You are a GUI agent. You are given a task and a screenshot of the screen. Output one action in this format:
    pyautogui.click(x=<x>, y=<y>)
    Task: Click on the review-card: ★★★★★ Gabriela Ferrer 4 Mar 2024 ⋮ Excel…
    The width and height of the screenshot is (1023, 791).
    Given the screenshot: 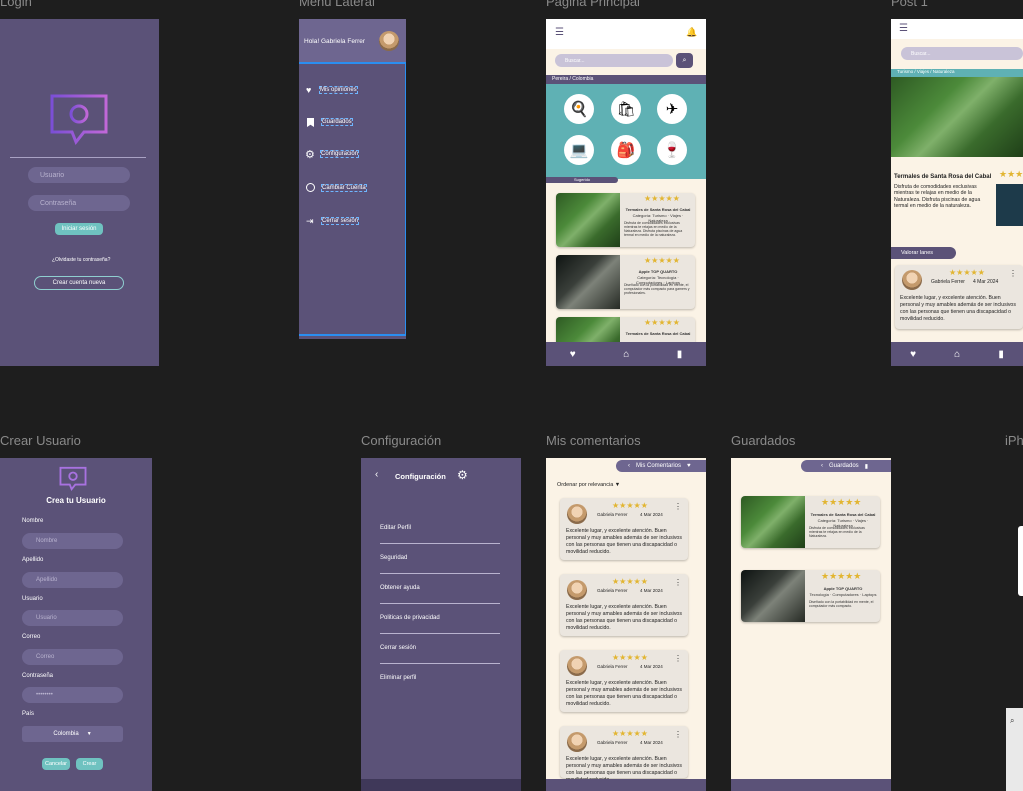 What is the action you would take?
    pyautogui.click(x=959, y=297)
    